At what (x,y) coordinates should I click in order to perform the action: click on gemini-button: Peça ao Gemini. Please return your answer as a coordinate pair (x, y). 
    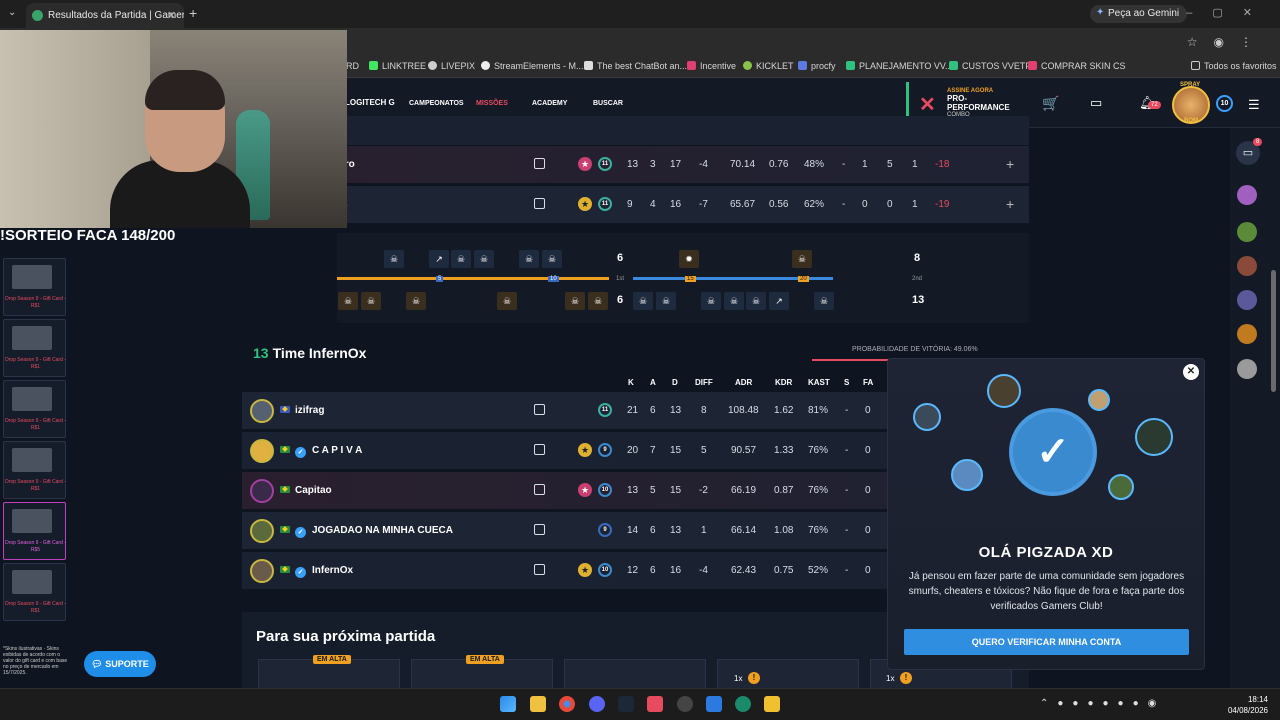
    Looking at the image, I should click on (1139, 14).